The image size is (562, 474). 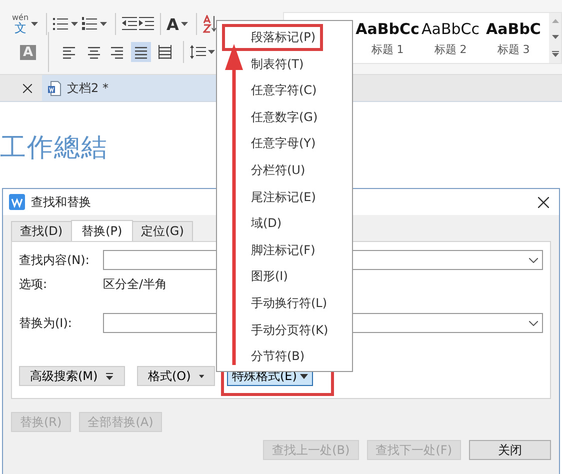 What do you see at coordinates (41, 231) in the screenshot?
I see `dialog-tab: 查找(D)` at bounding box center [41, 231].